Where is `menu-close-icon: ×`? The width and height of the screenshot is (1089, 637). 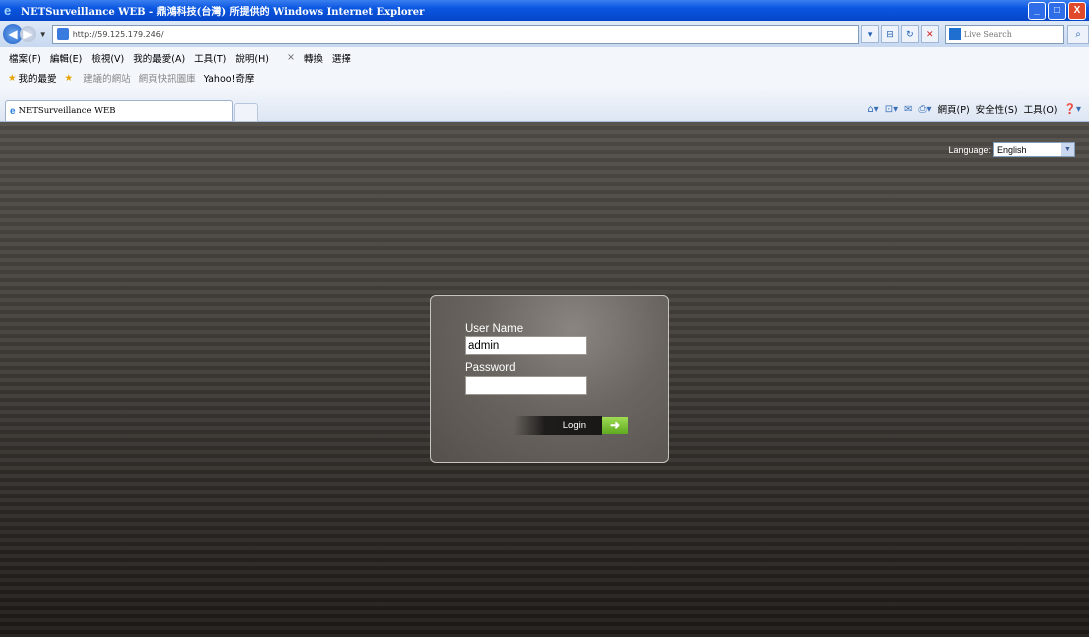
menu-close-icon: × is located at coordinates (291, 57).